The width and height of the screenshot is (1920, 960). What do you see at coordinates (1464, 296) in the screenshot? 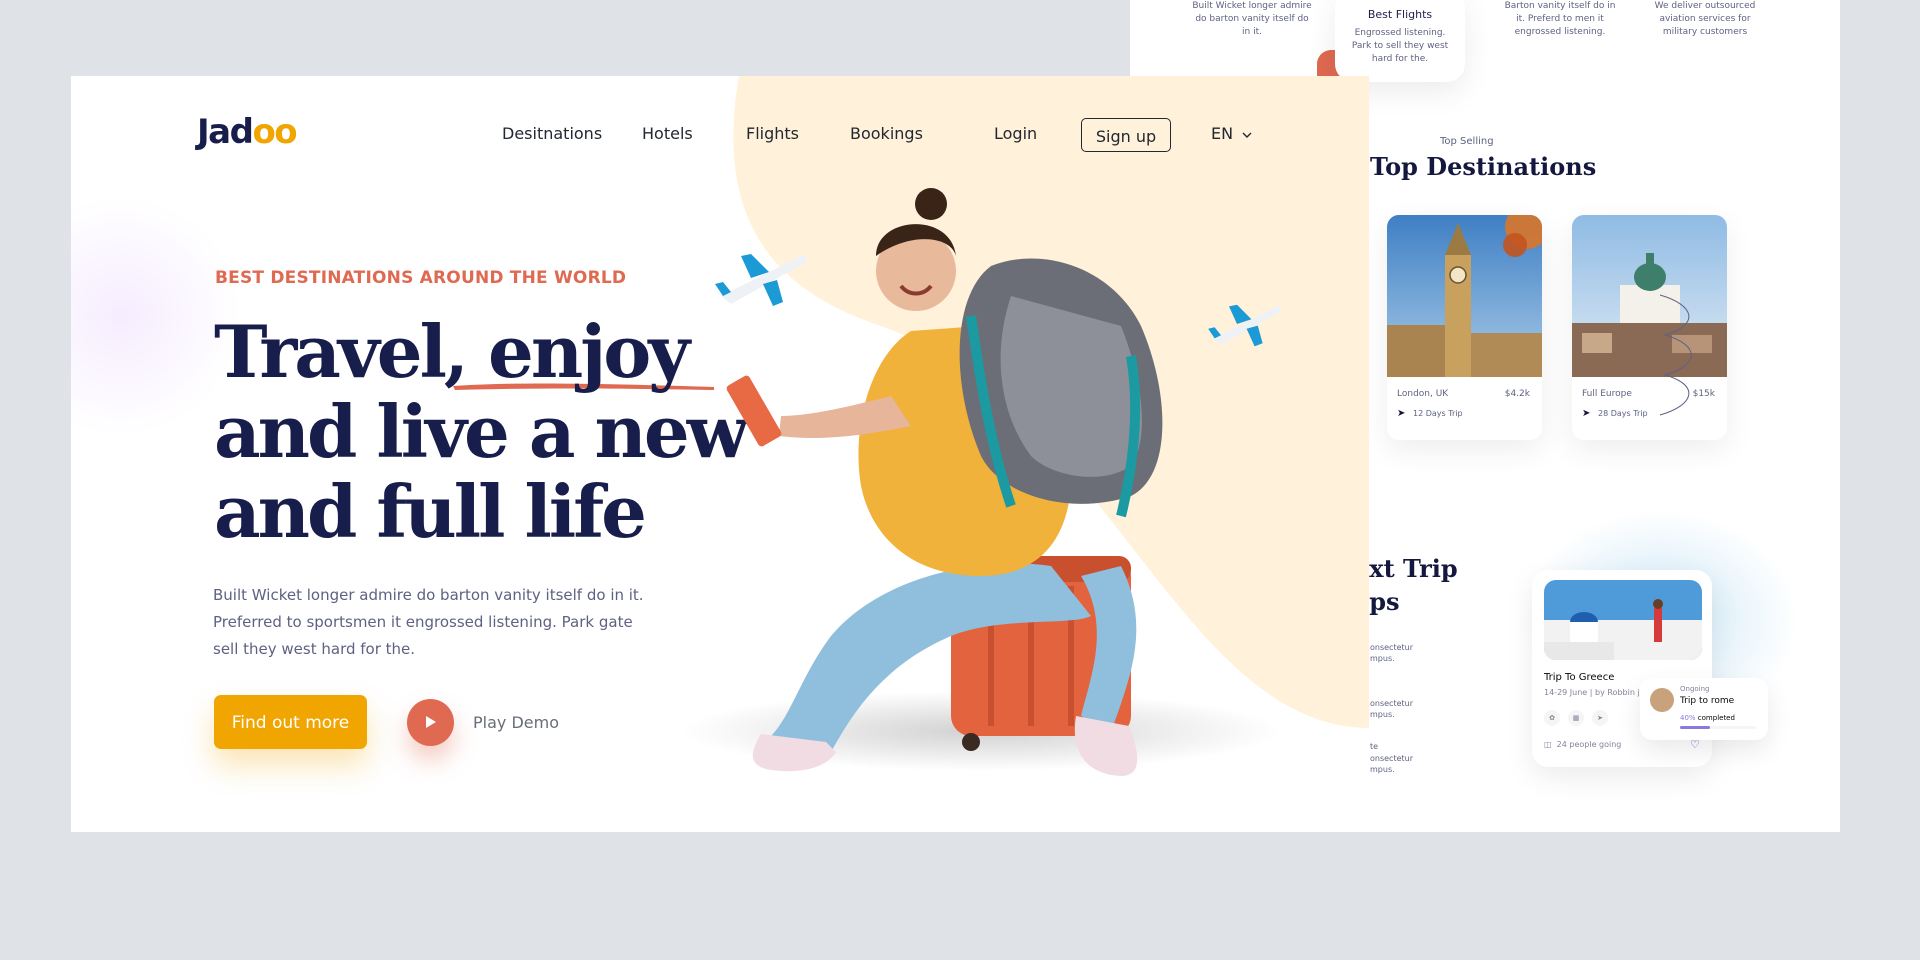
I see `london-image` at bounding box center [1464, 296].